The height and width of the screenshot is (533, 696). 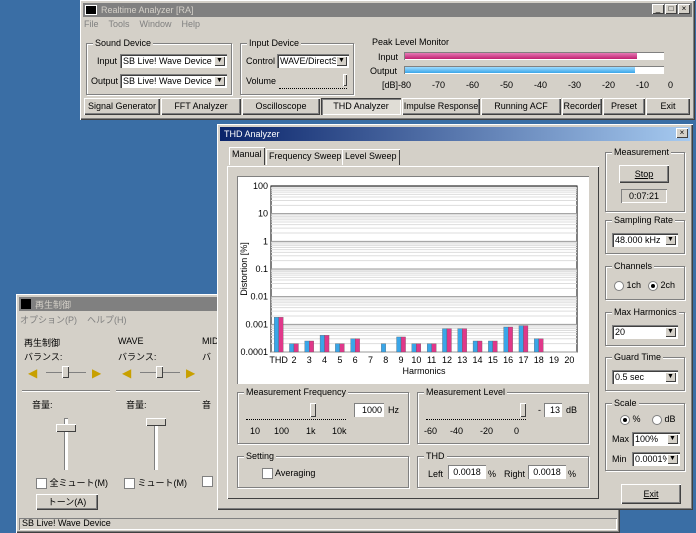 I want to click on channel-1ch-radio: 1ch, so click(x=627, y=285).